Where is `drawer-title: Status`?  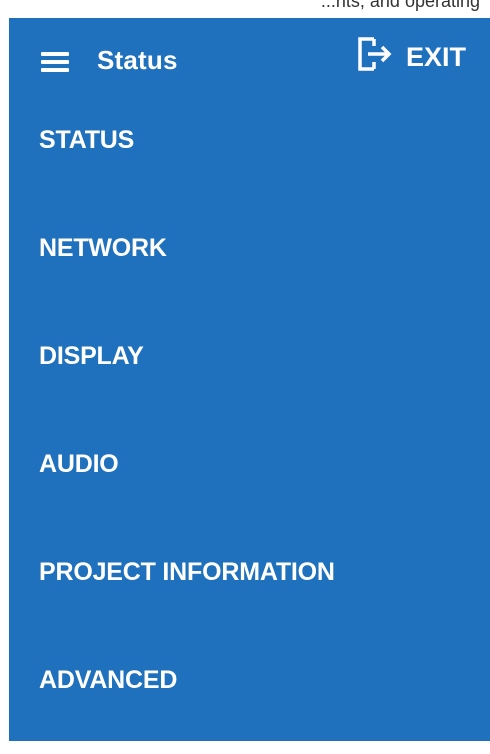 drawer-title: Status is located at coordinates (137, 60).